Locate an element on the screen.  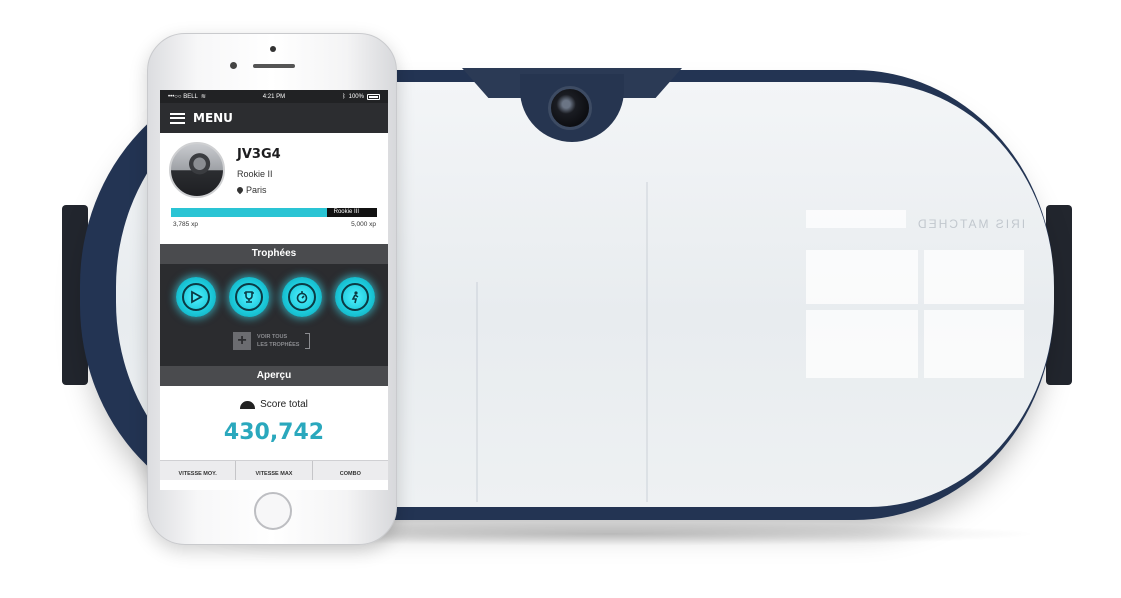
camera-lens-icon is located at coordinates (570, 108).